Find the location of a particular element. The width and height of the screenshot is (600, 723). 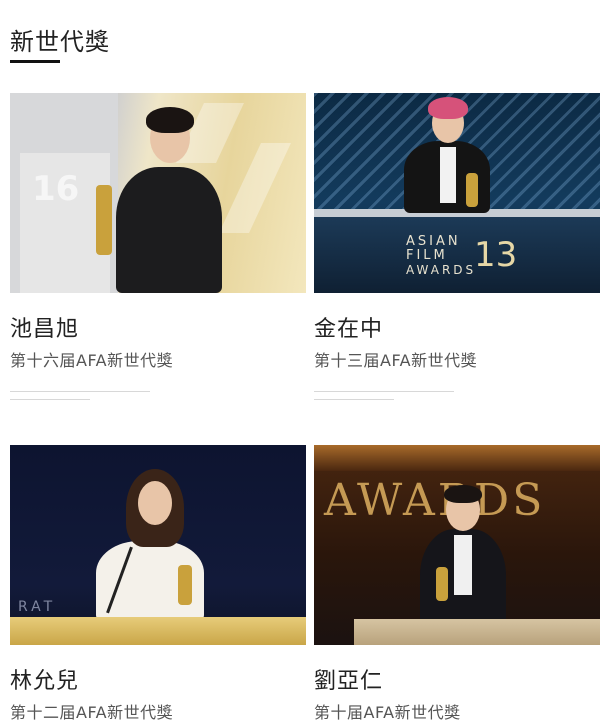

award-photo: RAT is located at coordinates (158, 545).